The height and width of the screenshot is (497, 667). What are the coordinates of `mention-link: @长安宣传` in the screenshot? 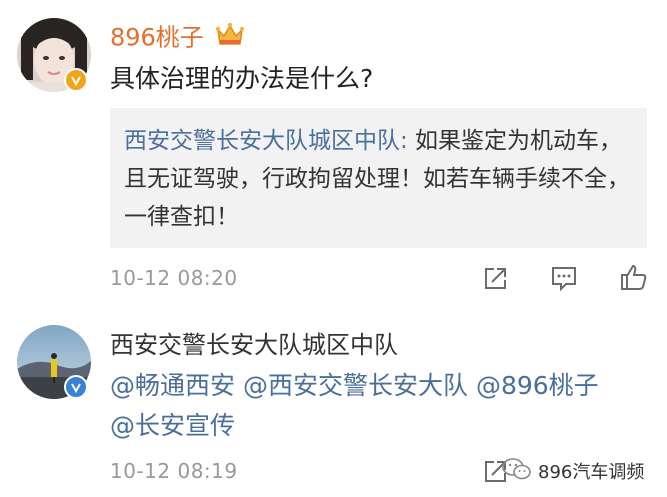 It's located at (172, 425).